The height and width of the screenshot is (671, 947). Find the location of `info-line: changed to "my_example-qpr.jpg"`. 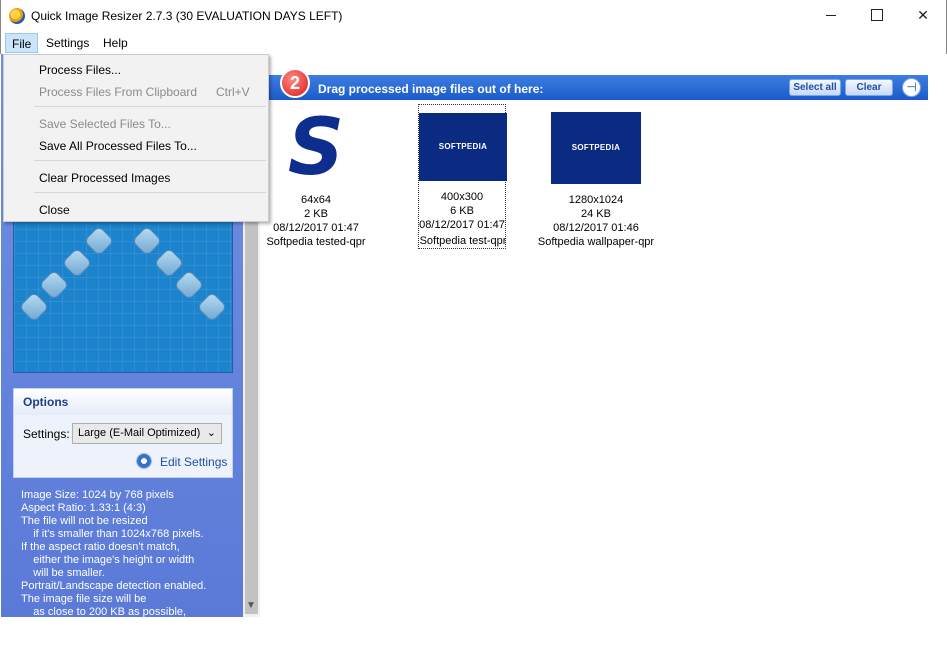

info-line: changed to "my_example-qpr.jpg" is located at coordinates (109, 664).